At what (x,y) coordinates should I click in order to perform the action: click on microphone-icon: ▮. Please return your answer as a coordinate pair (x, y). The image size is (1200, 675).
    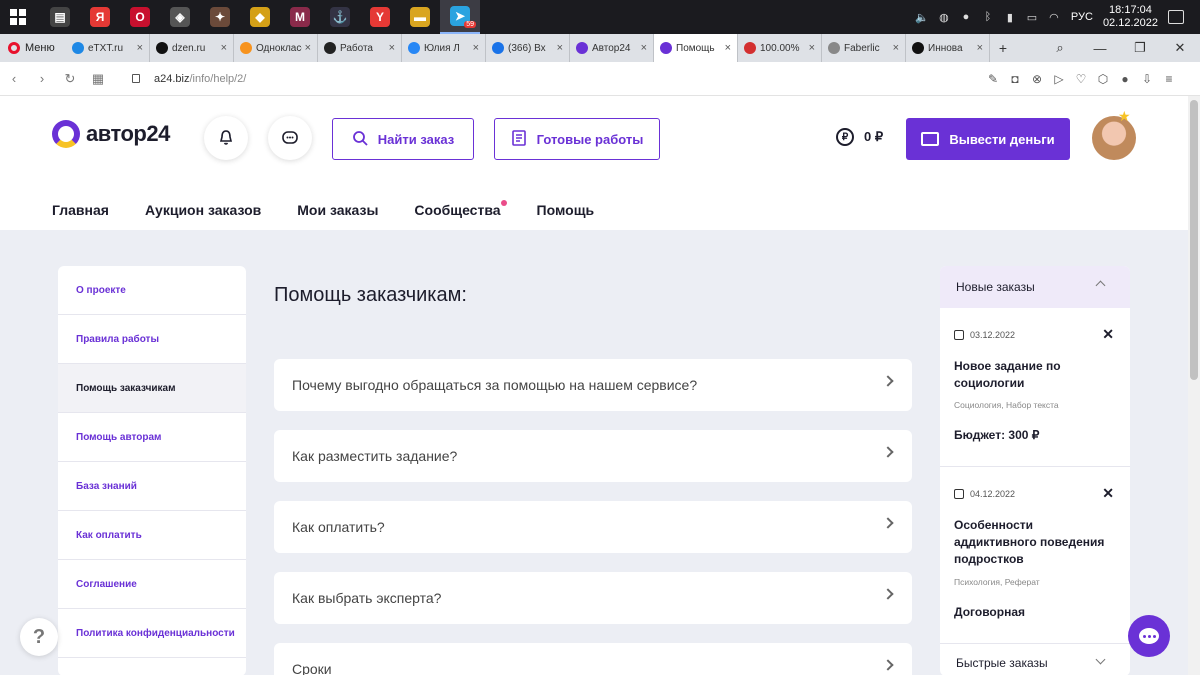
    Looking at the image, I should click on (1010, 17).